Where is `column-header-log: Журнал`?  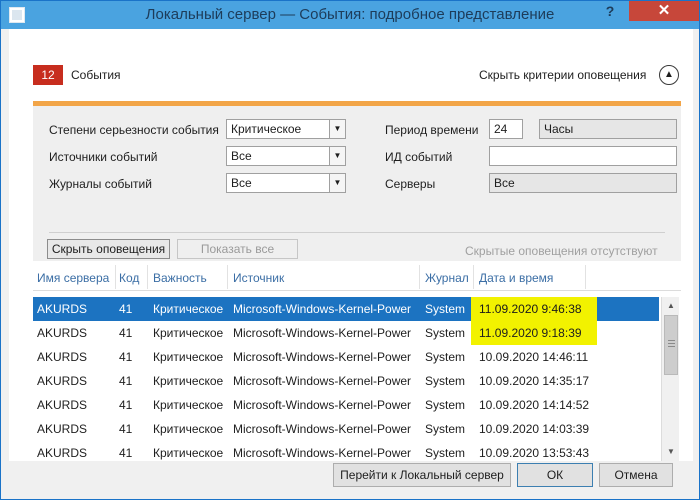 column-header-log: Журнал is located at coordinates (447, 278).